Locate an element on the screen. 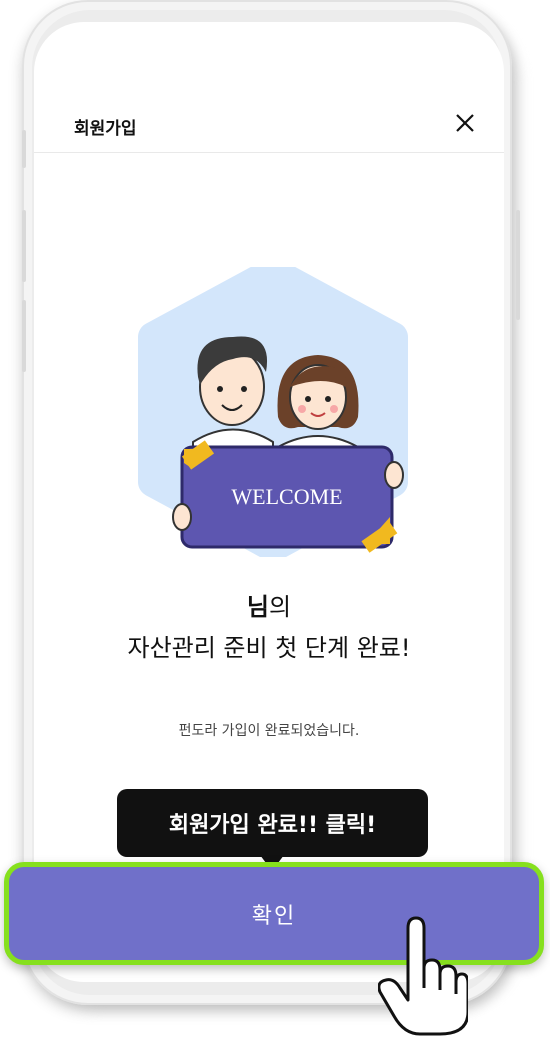 The image size is (550, 1037). user-name-line: 님의 is located at coordinates (269, 604).